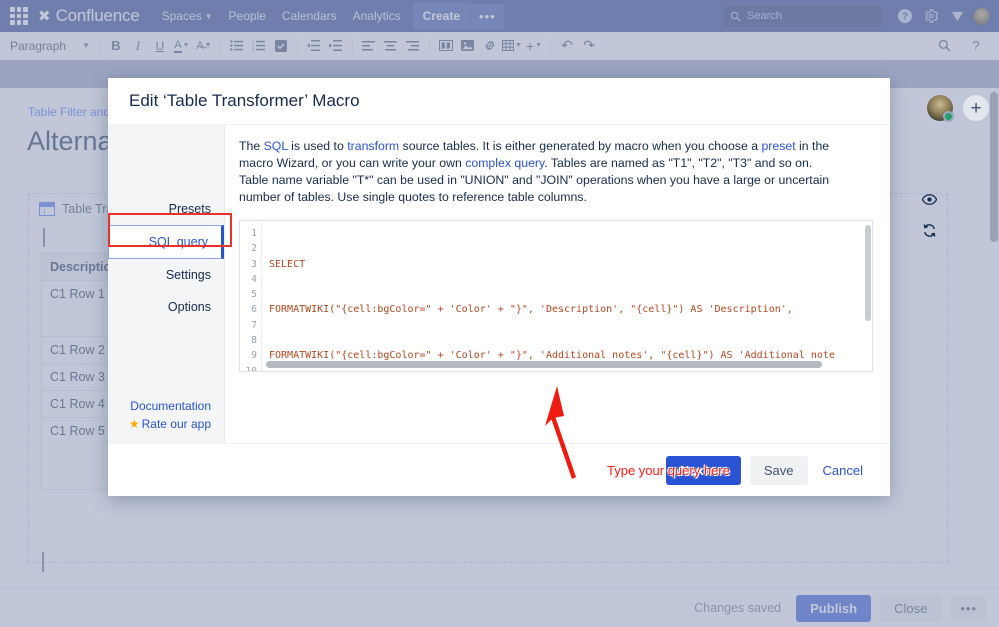 This screenshot has width=999, height=627. I want to click on editor-horizontal-scrollbar, so click(544, 364).